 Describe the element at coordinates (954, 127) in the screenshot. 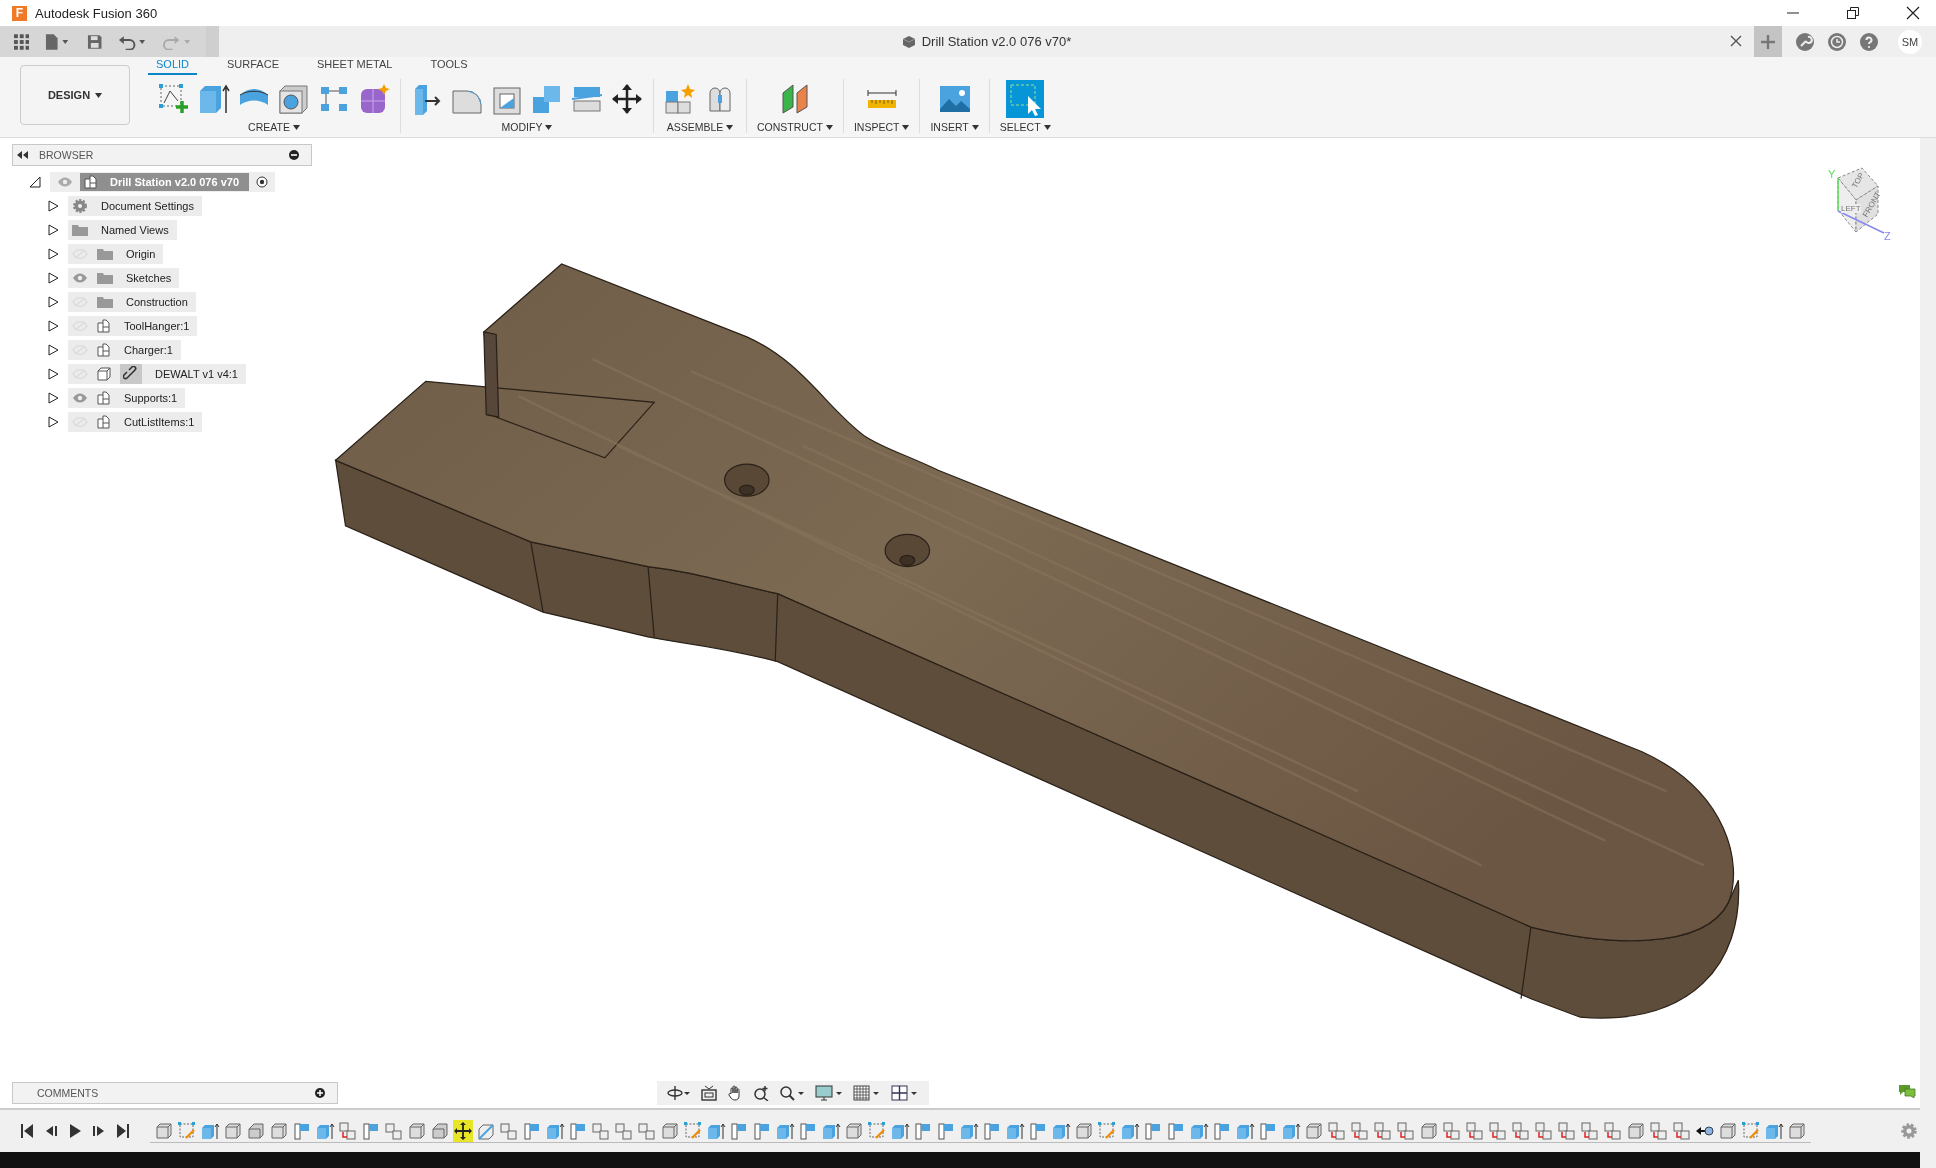

I see `tool-group-menu: INSERT` at that location.